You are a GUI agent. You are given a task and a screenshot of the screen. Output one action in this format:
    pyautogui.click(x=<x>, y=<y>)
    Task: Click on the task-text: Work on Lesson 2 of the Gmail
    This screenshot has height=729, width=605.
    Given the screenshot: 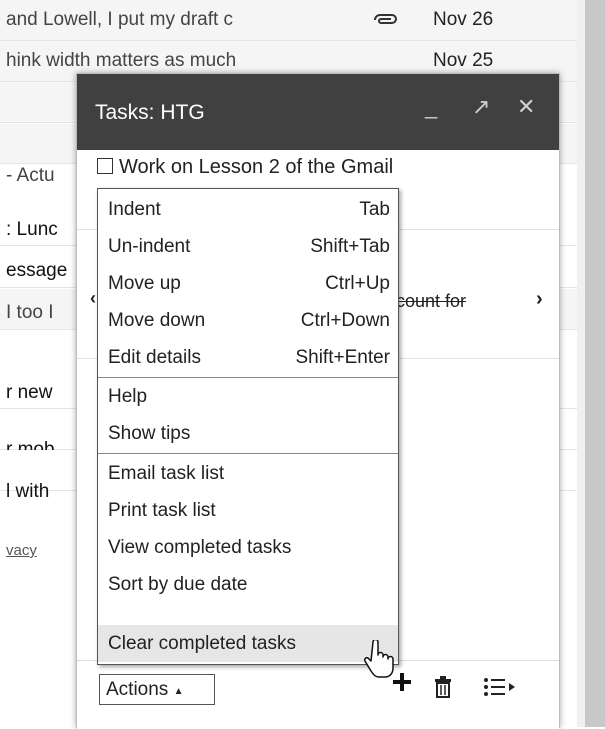 What is the action you would take?
    pyautogui.click(x=256, y=167)
    